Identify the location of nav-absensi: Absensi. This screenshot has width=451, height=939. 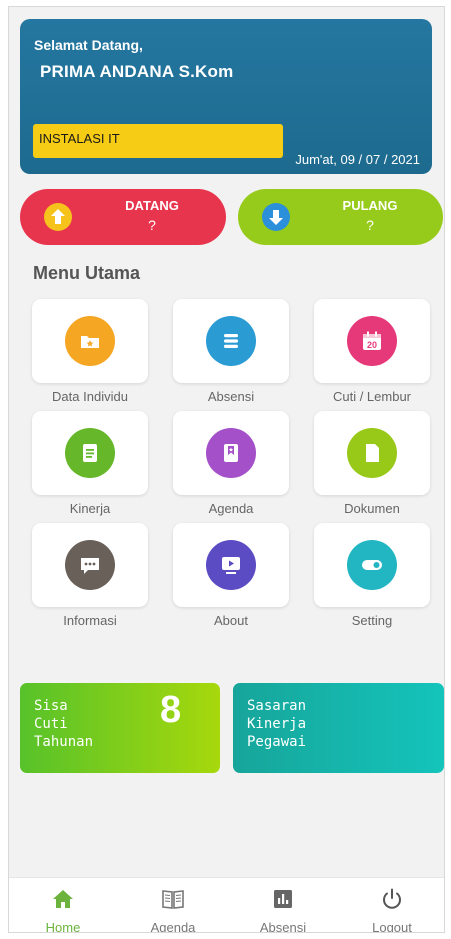
(283, 905).